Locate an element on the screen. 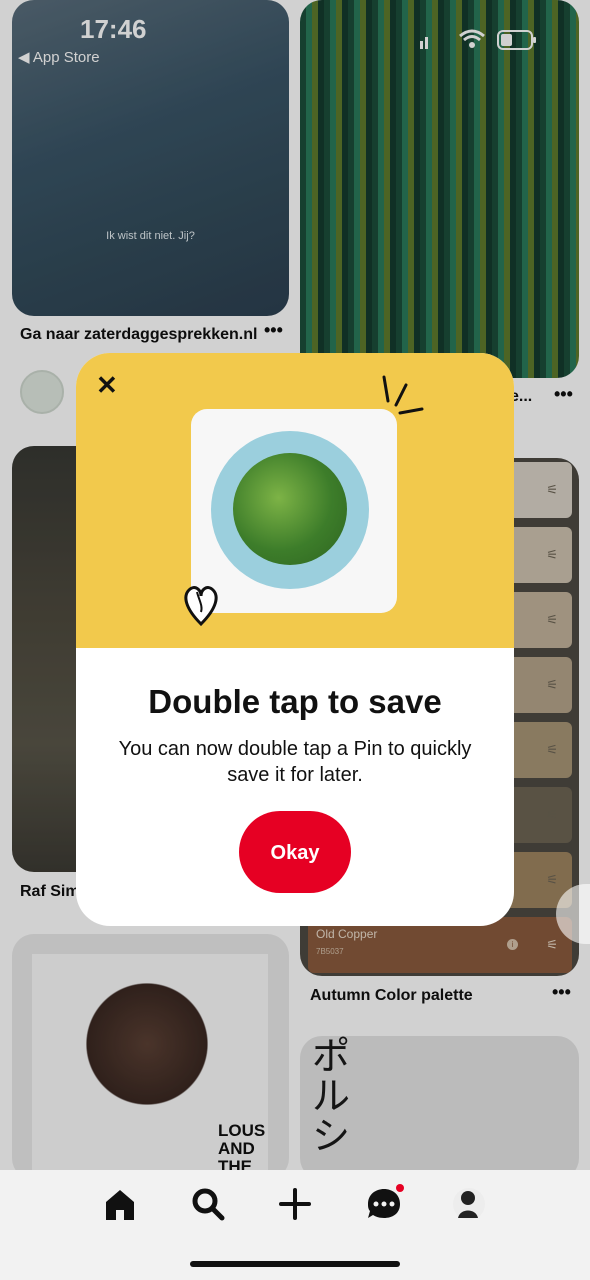 This screenshot has width=590, height=1280. home-icon is located at coordinates (120, 1204).